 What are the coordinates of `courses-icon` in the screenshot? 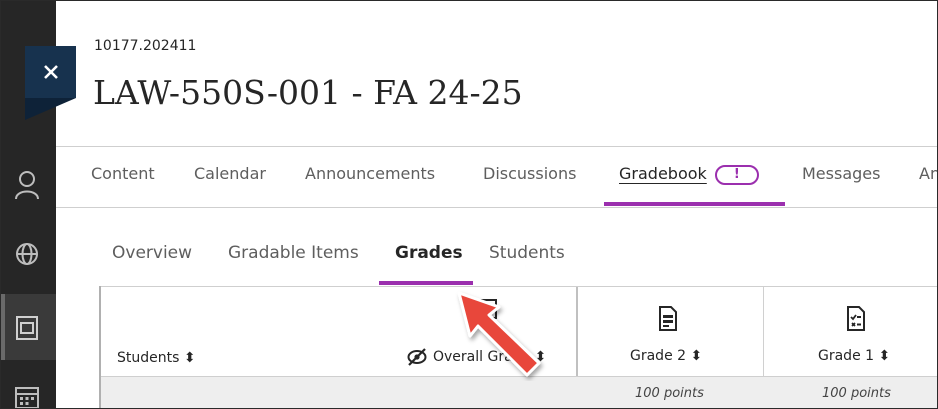 It's located at (27, 328).